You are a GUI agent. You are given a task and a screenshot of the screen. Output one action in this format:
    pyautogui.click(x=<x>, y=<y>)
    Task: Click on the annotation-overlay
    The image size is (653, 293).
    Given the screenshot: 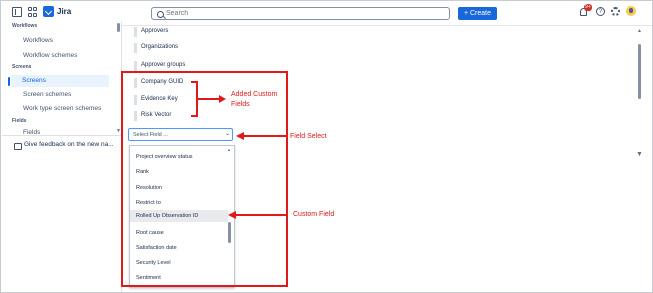 What is the action you would take?
    pyautogui.click(x=239, y=150)
    